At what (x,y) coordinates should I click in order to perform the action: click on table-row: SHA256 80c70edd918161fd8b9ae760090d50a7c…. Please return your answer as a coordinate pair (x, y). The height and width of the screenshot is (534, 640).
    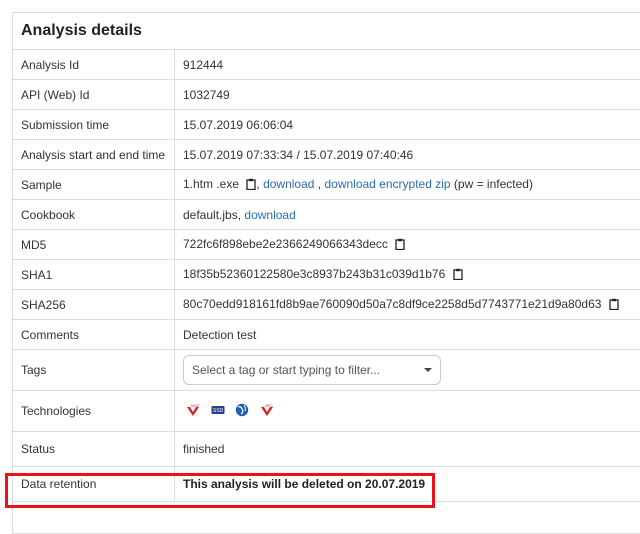
    Looking at the image, I should click on (326, 305).